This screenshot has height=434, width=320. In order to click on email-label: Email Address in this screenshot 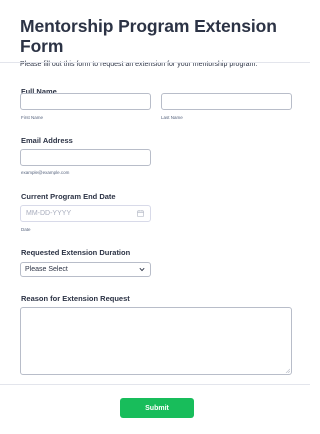, I will do `click(47, 140)`.